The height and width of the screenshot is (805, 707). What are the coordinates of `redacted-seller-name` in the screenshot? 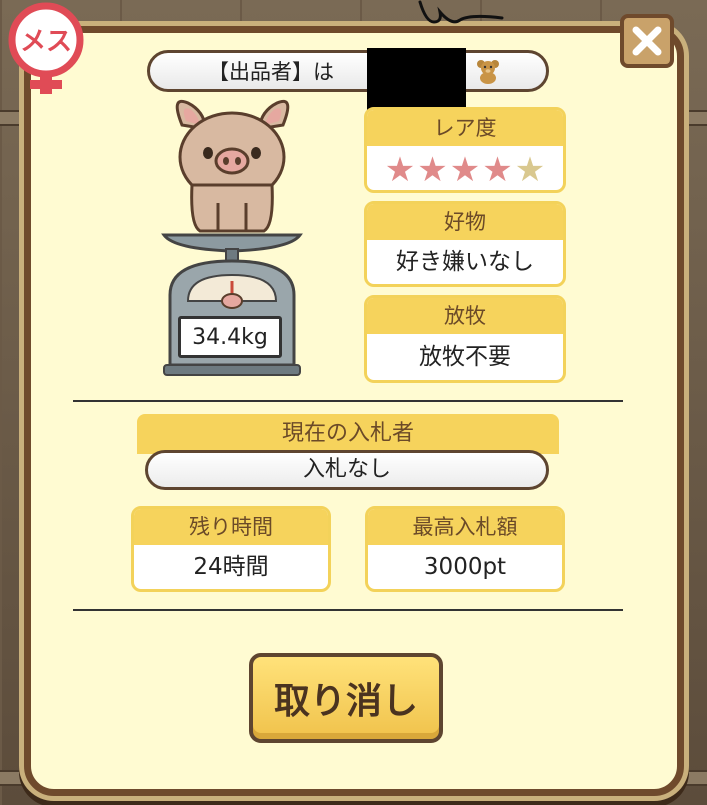 It's located at (416, 81).